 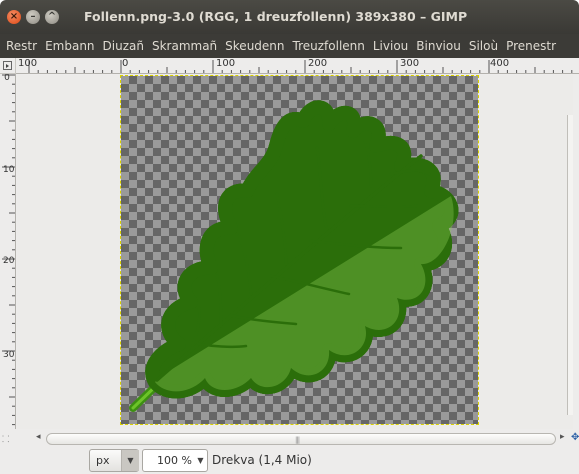 I want to click on unit-selector: px ▼, so click(x=114, y=460).